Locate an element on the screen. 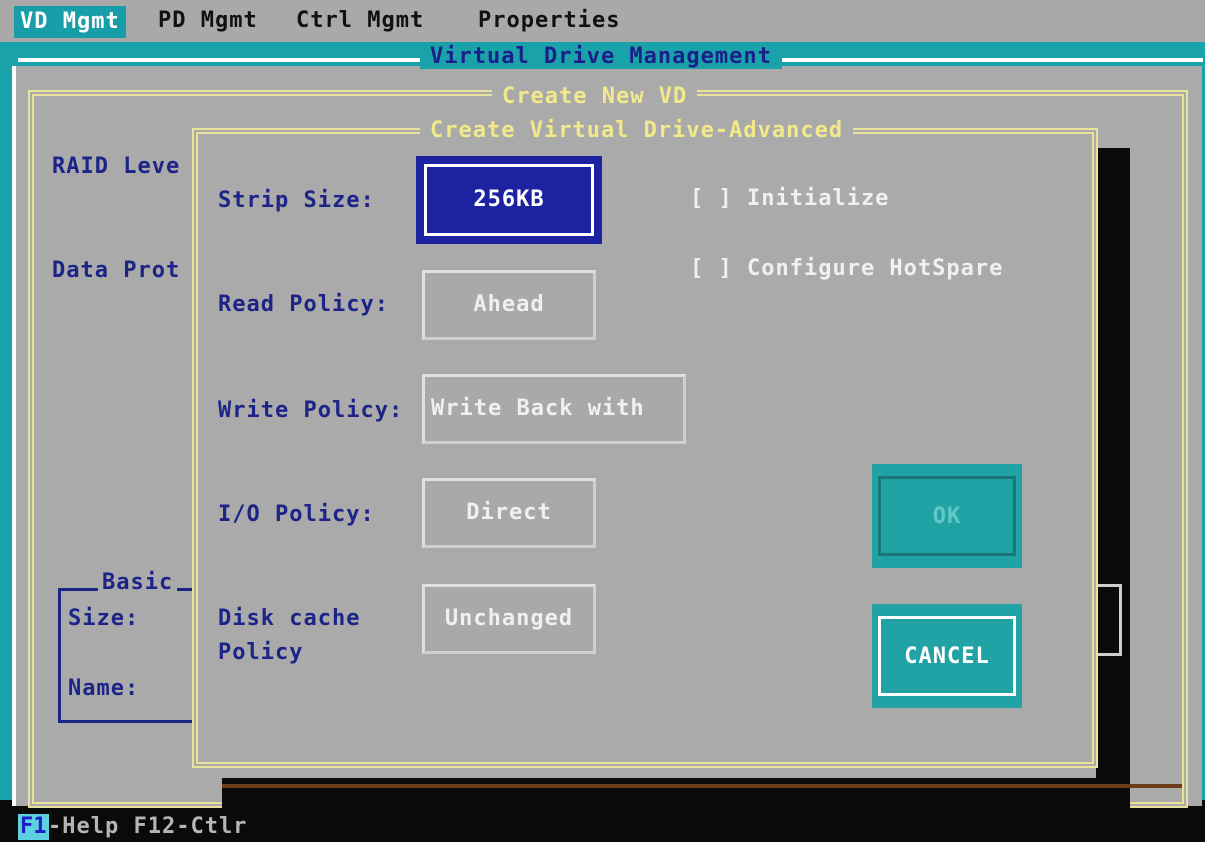  menu-vd-mgmt: VD Mgmt is located at coordinates (70, 22).